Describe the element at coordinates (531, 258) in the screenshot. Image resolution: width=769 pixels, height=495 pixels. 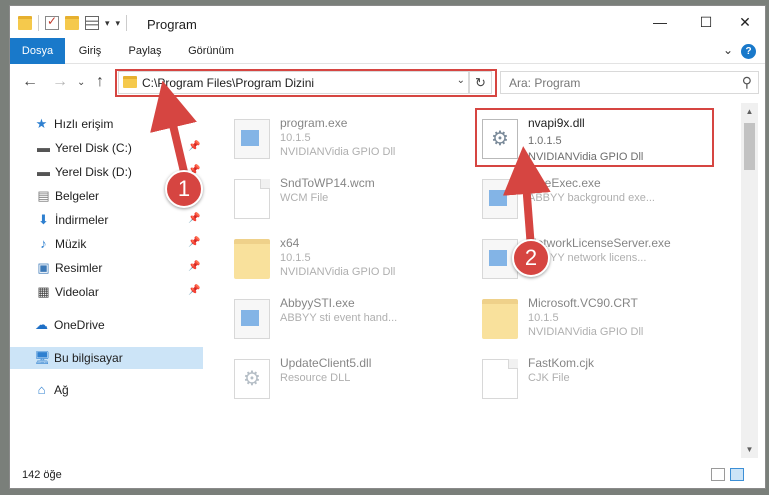
I see `step-2-badge: 2` at that location.